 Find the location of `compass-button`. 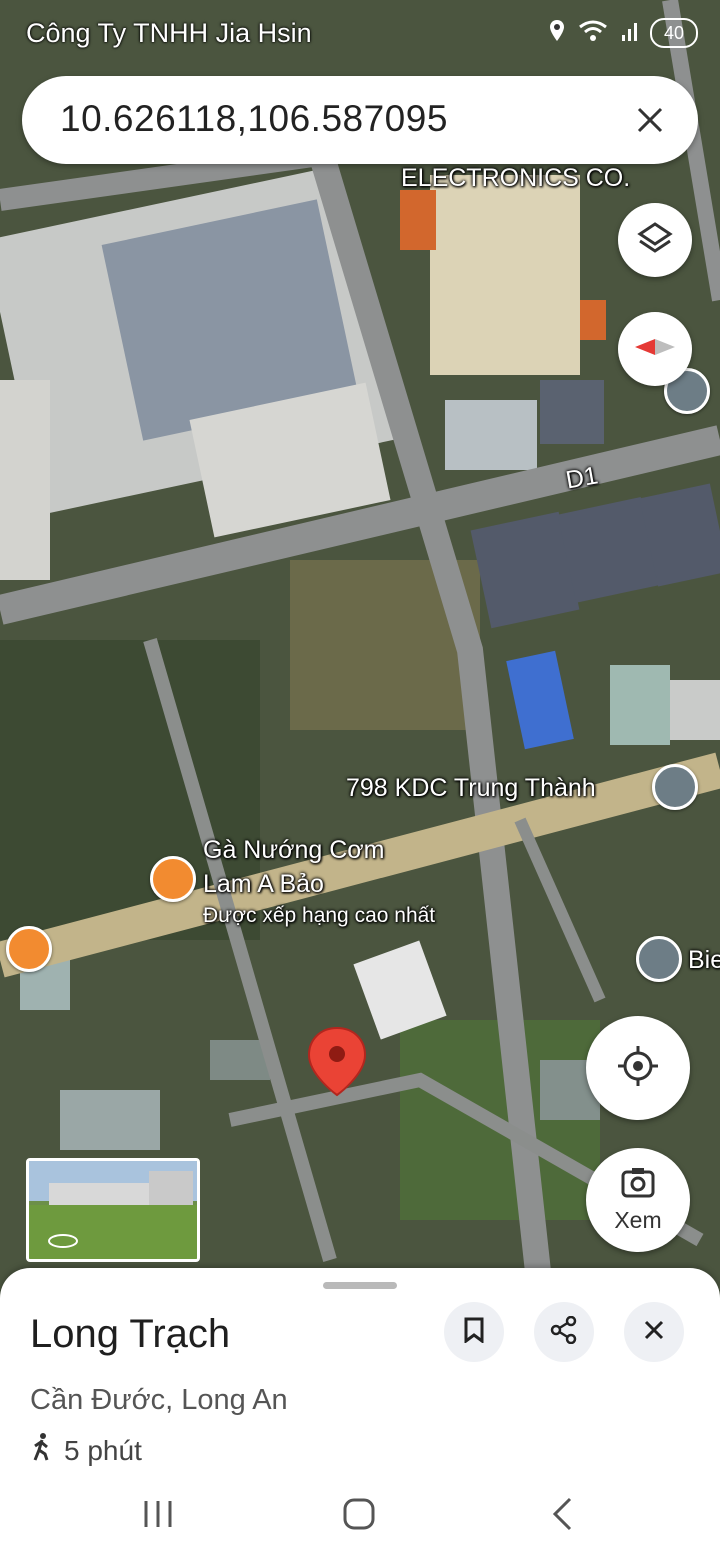

compass-button is located at coordinates (655, 349).